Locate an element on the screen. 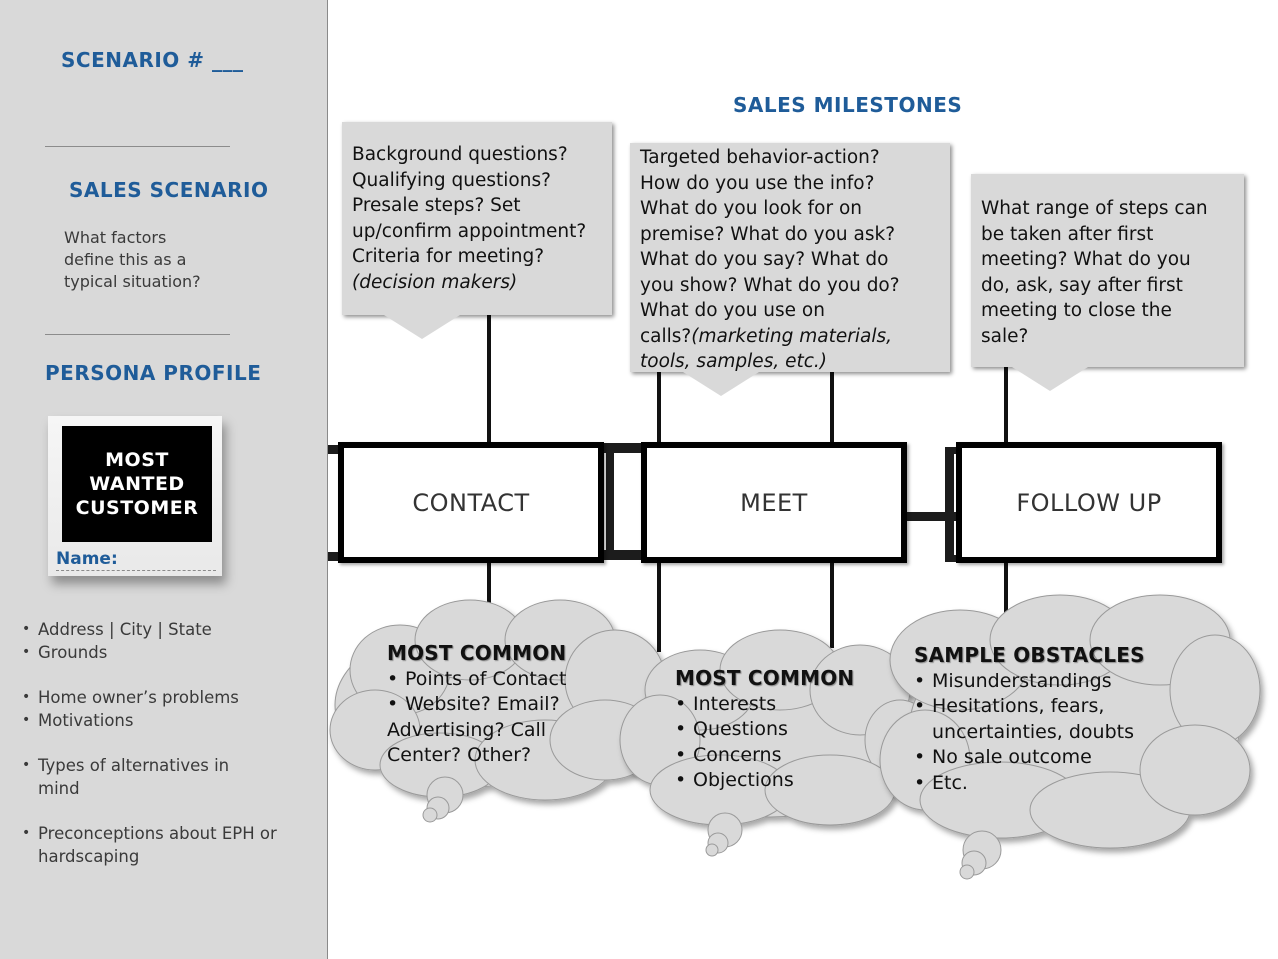  cloud-item: No sale outcome is located at coordinates (1029, 758).